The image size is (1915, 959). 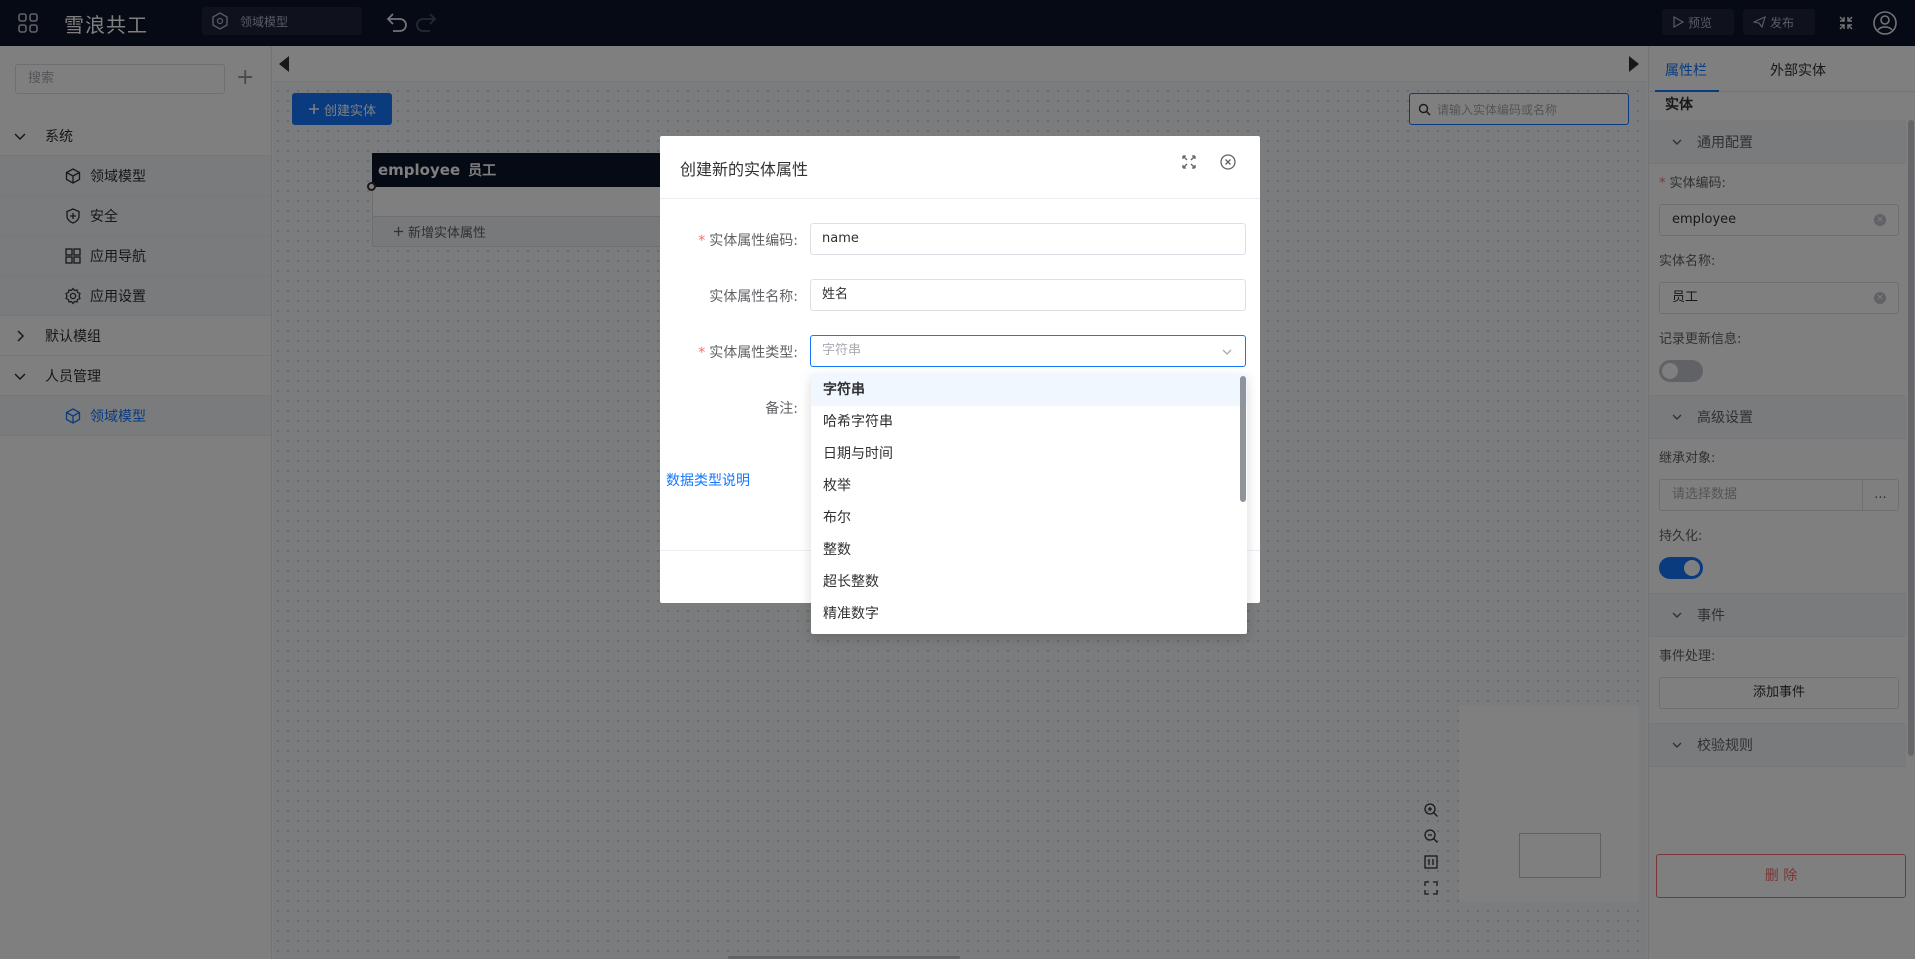 What do you see at coordinates (1227, 352) in the screenshot?
I see `chevron-down-icon` at bounding box center [1227, 352].